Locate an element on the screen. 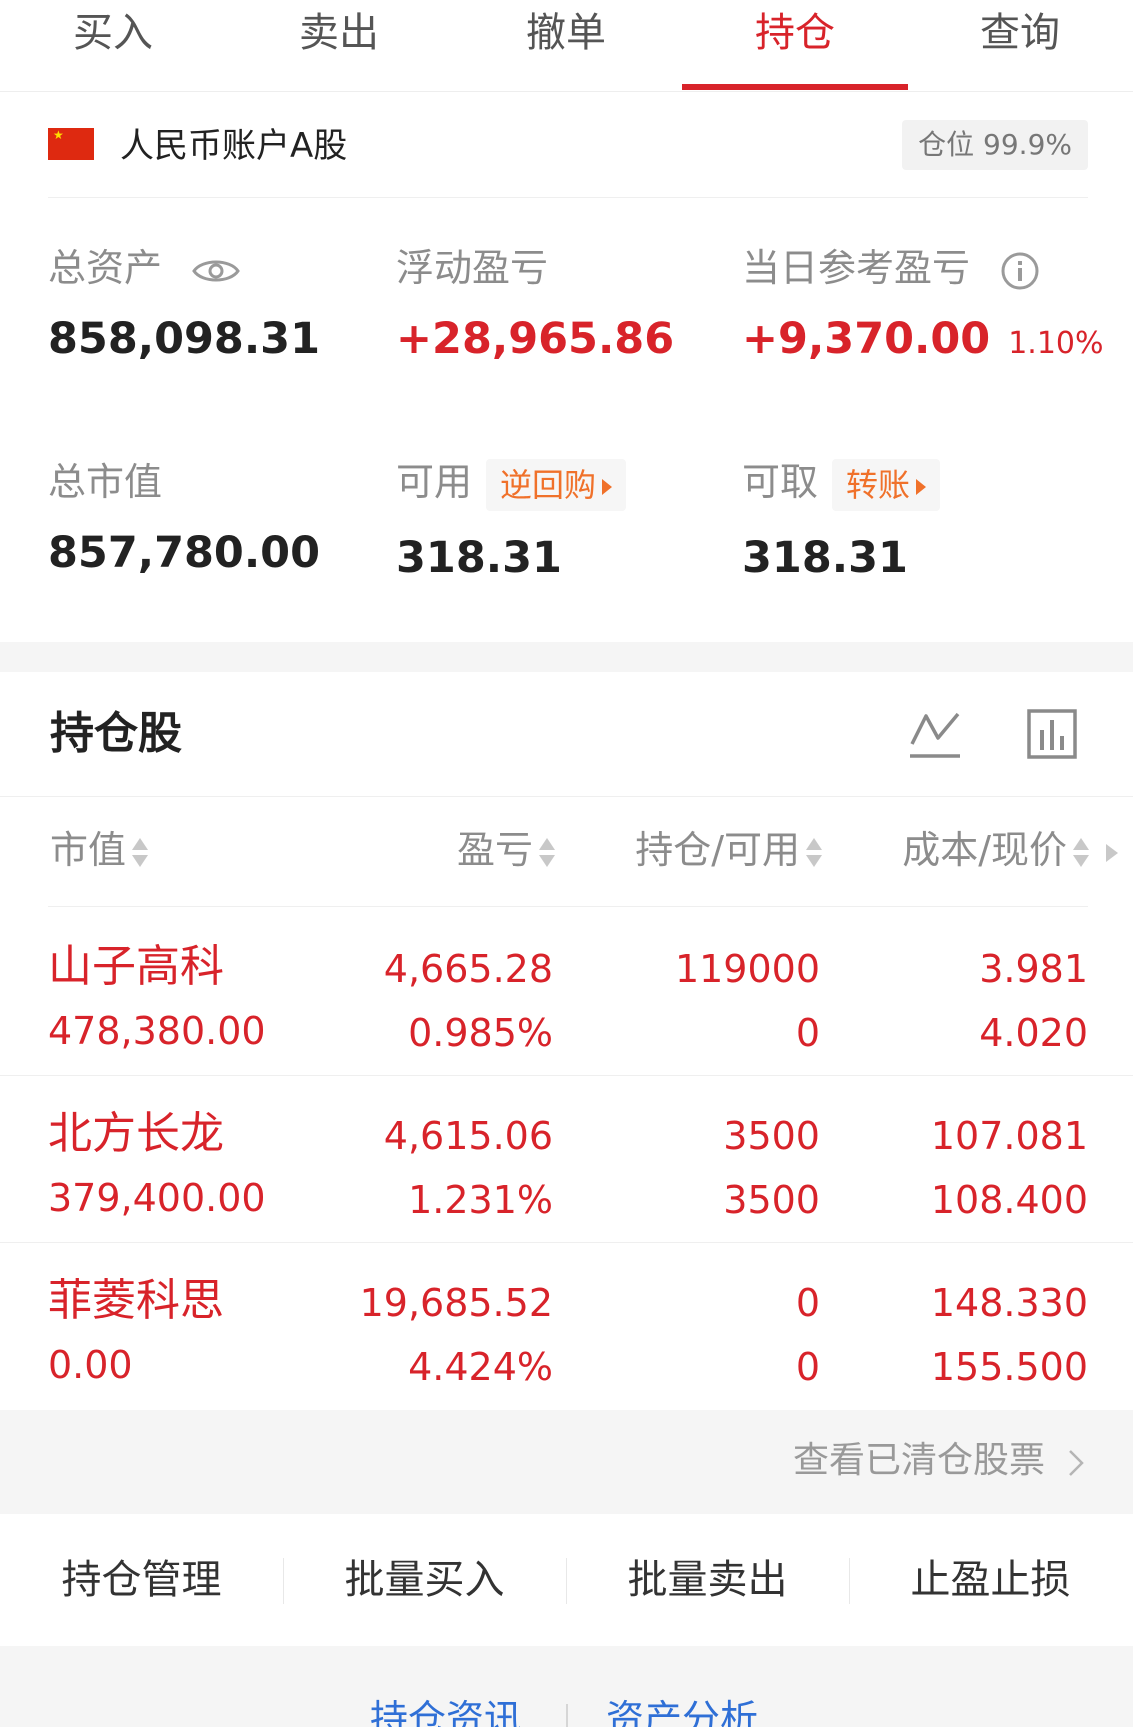  stock-pnl: 4,665.28 is located at coordinates (468, 969).